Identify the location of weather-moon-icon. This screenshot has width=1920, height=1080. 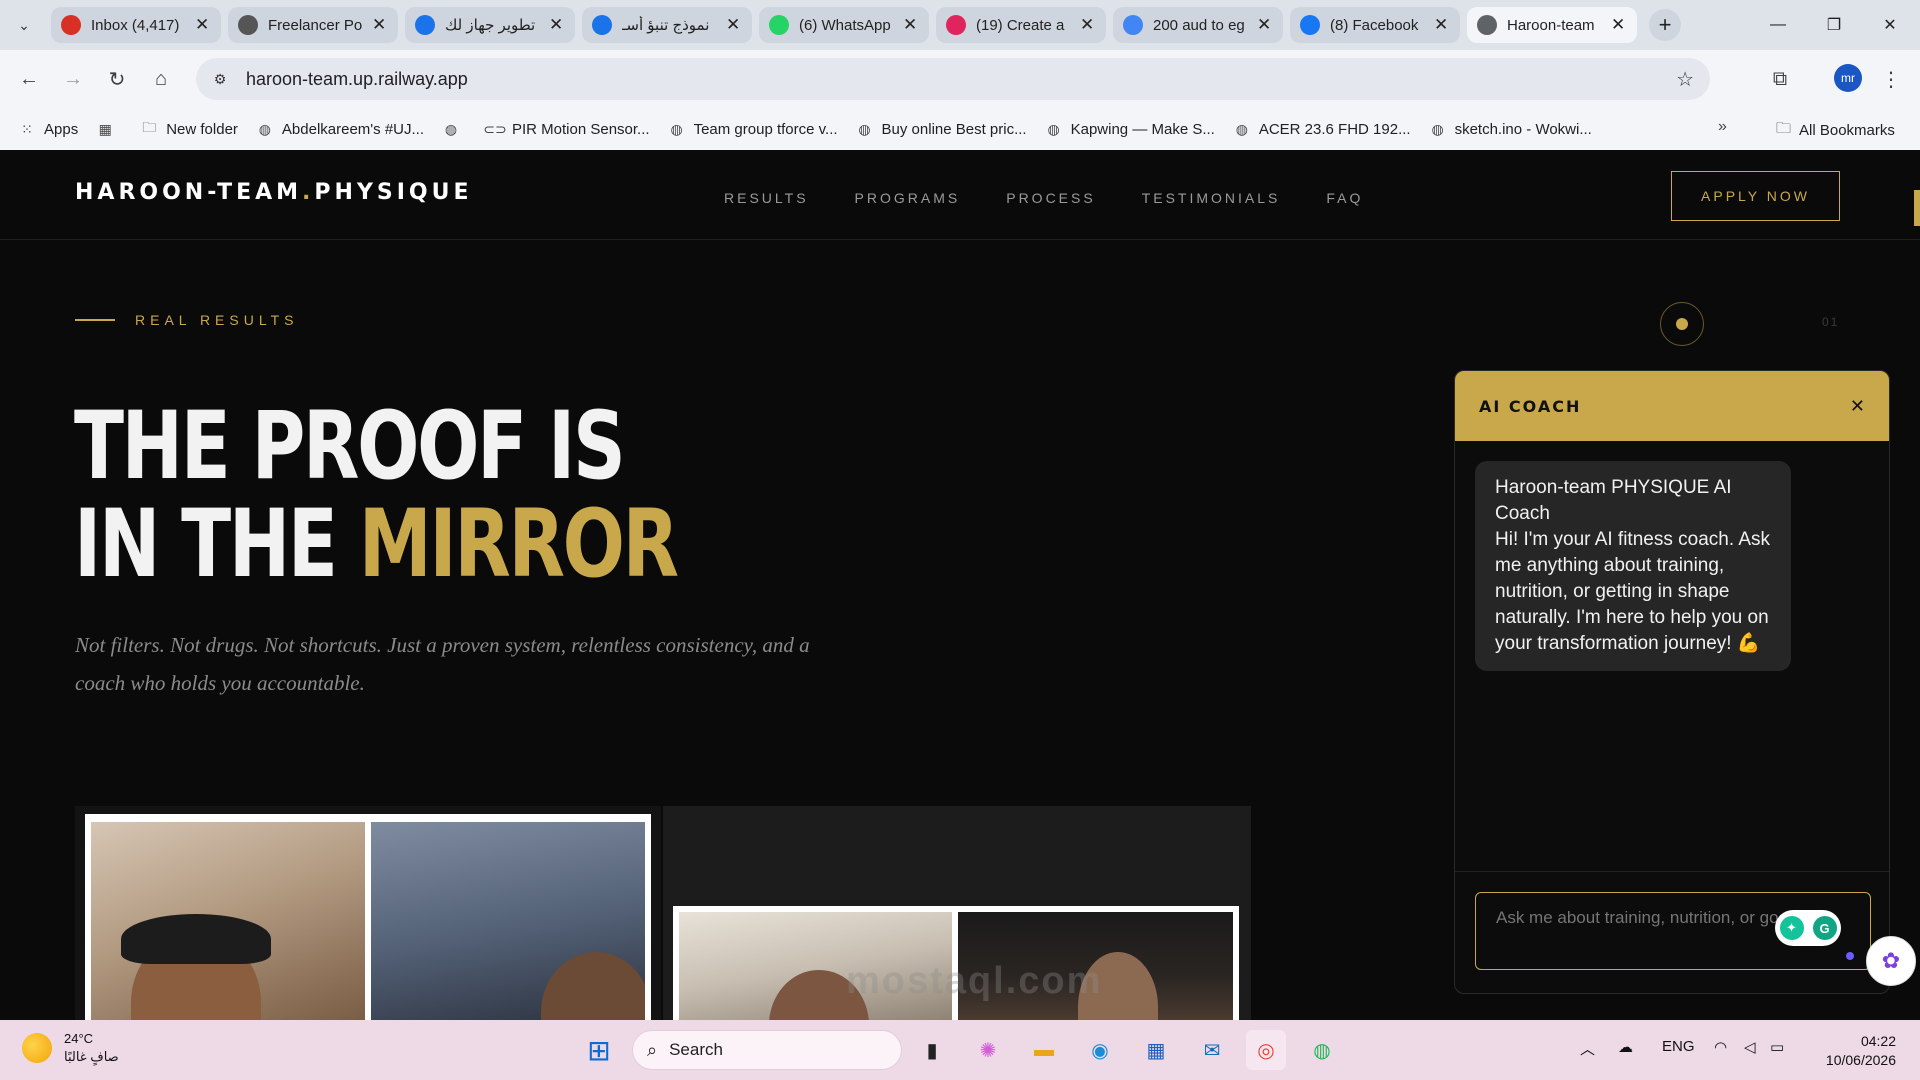
(37, 1048).